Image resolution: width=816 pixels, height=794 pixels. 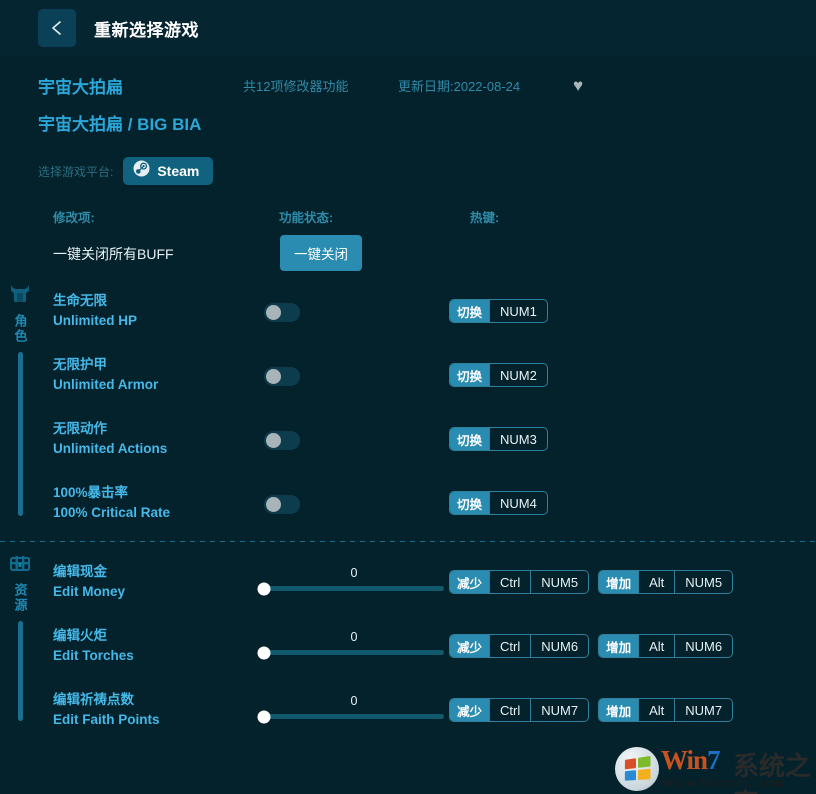 I want to click on one-click-label: 一键关闭所有BUFF, so click(x=113, y=254).